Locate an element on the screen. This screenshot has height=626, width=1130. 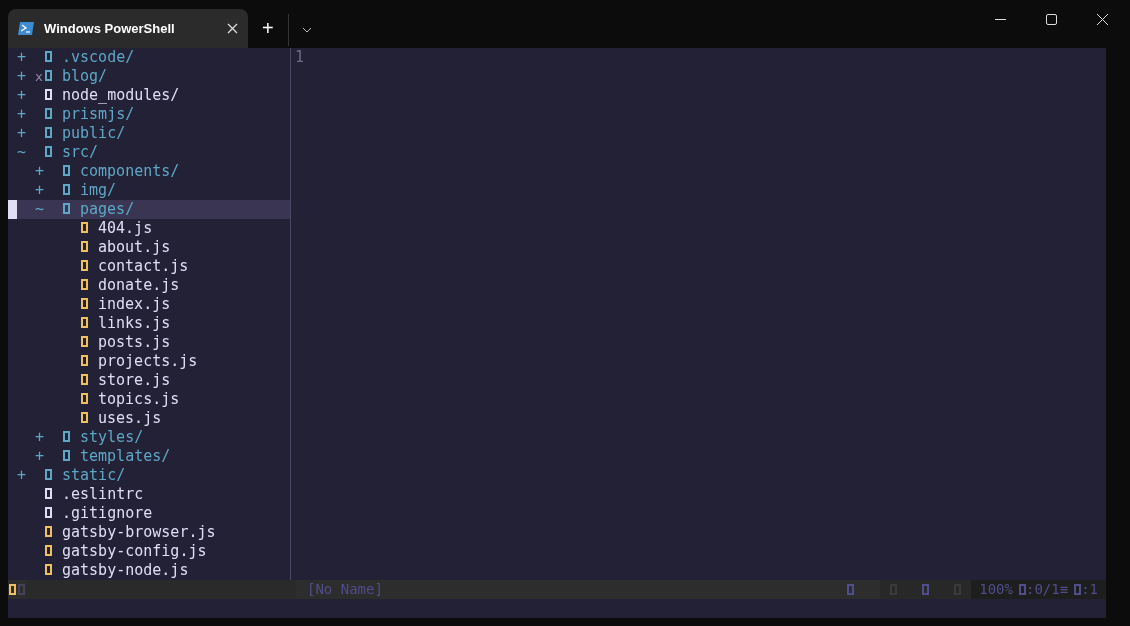
file-name: gatsby-browser.js is located at coordinates (139, 532).